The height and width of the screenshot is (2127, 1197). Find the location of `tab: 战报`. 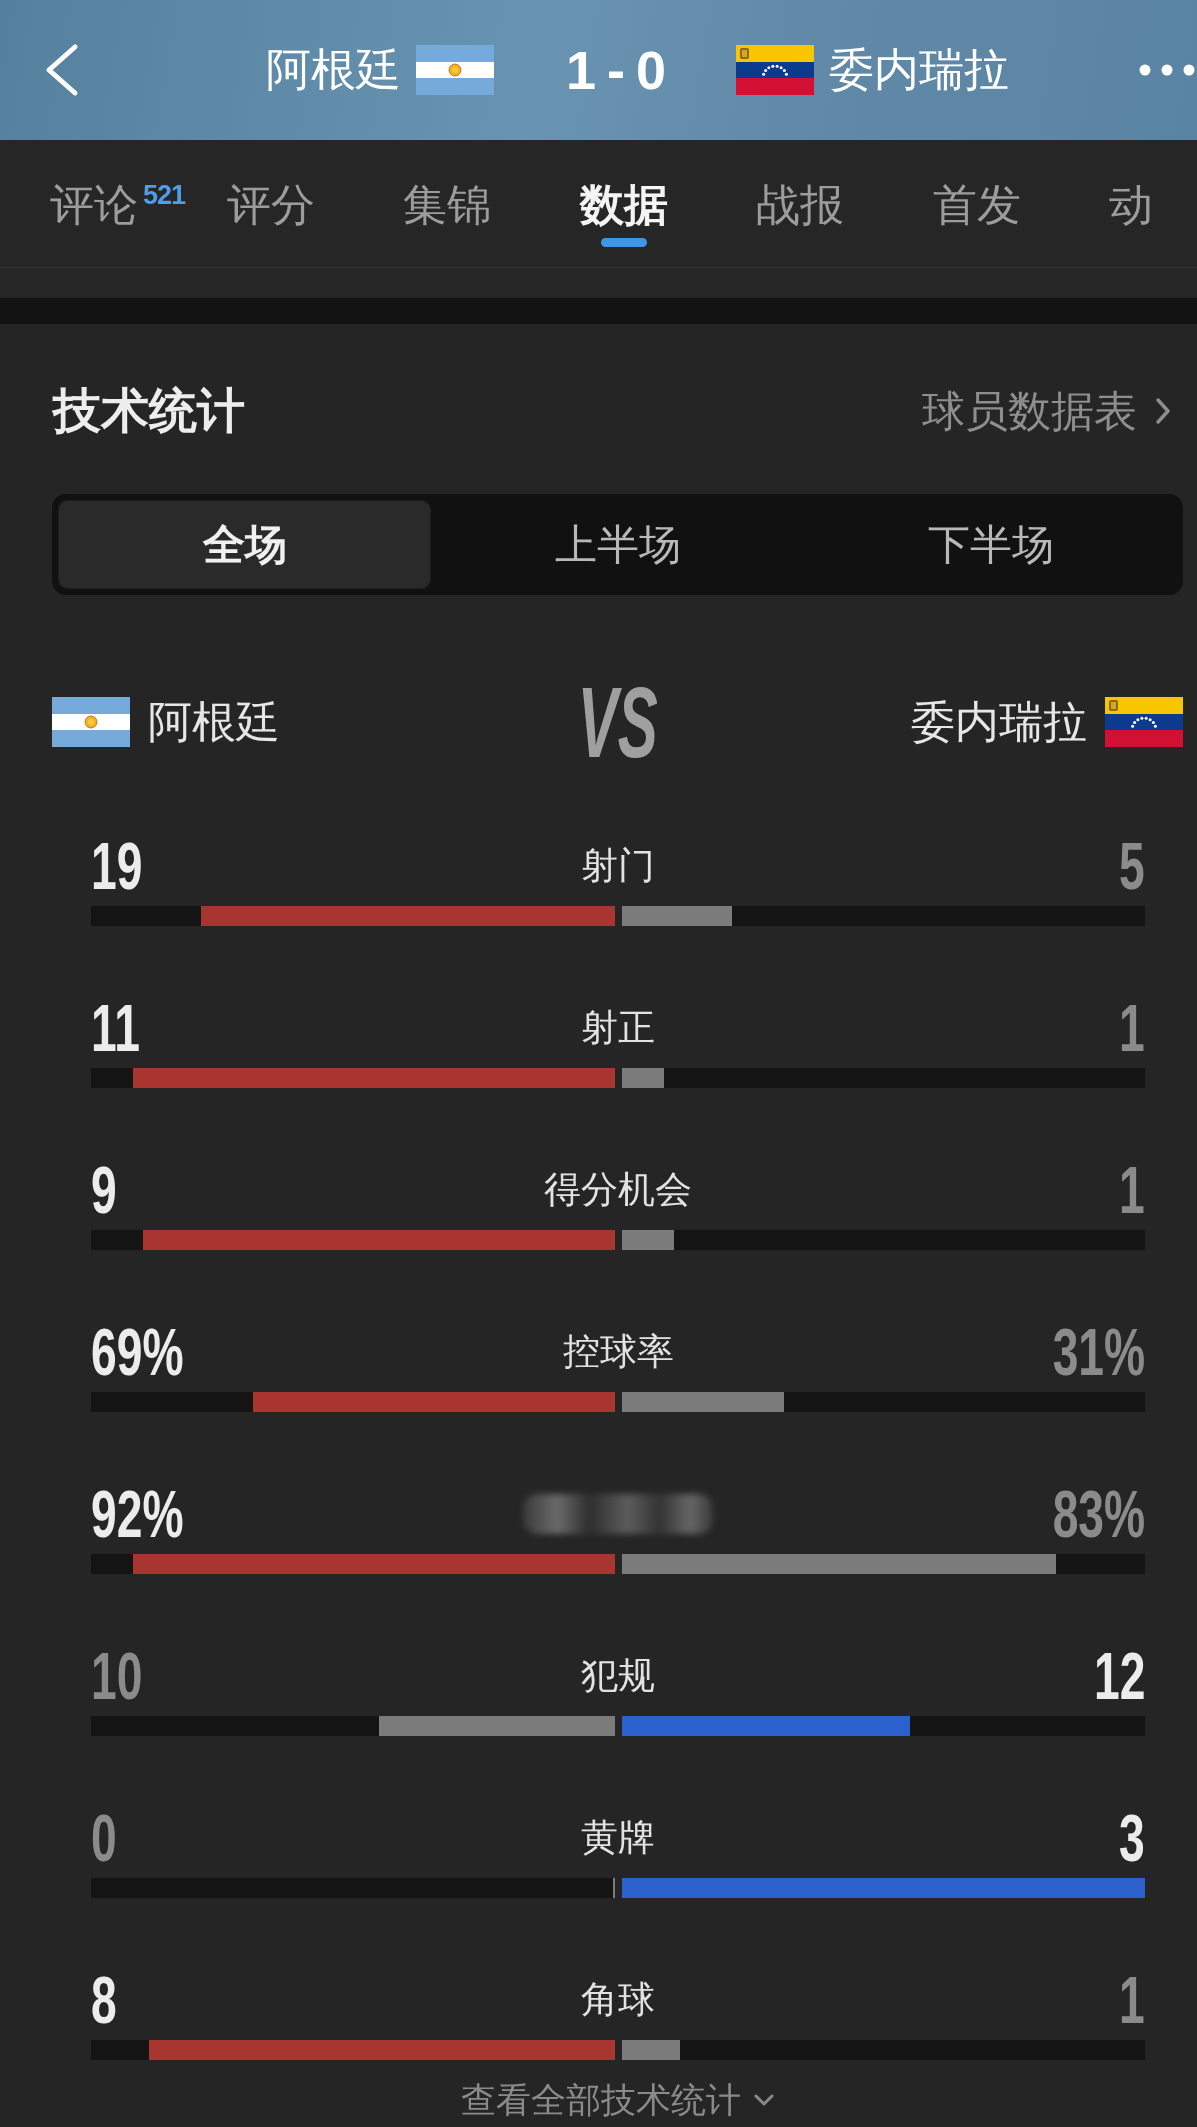

tab: 战报 is located at coordinates (800, 213).